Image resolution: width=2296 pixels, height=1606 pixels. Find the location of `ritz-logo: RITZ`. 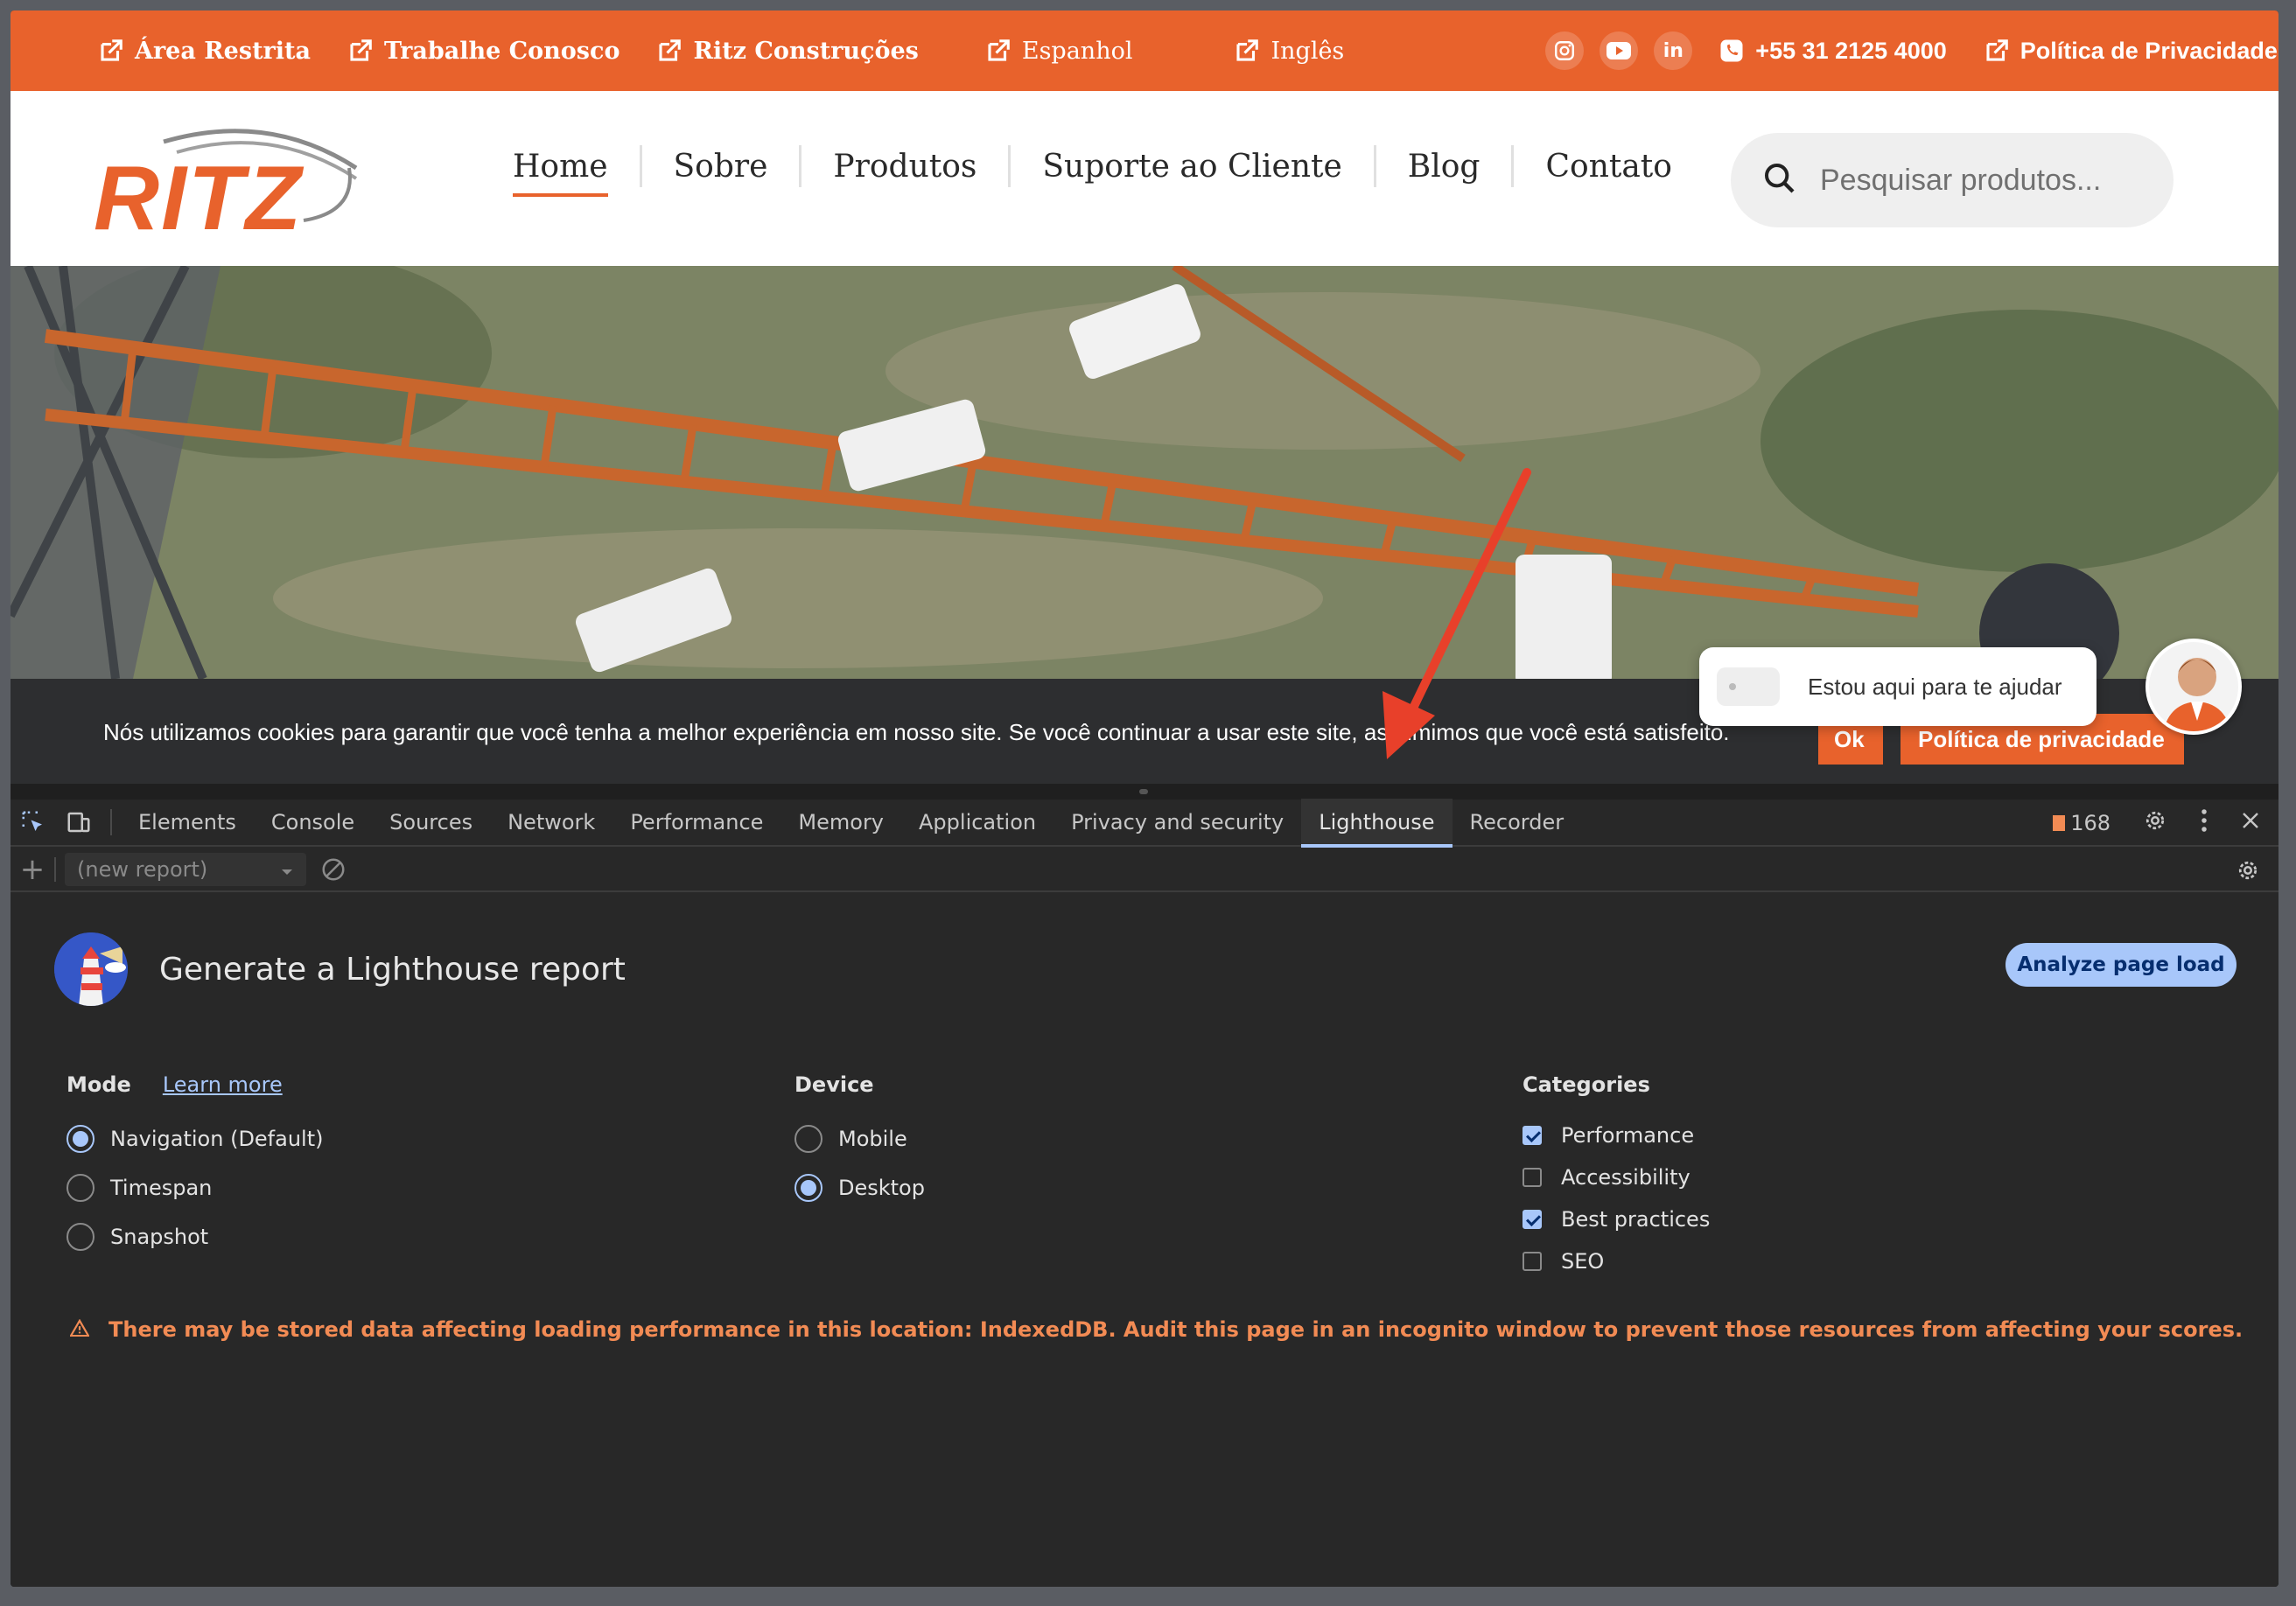

ritz-logo: RITZ is located at coordinates (238, 182).